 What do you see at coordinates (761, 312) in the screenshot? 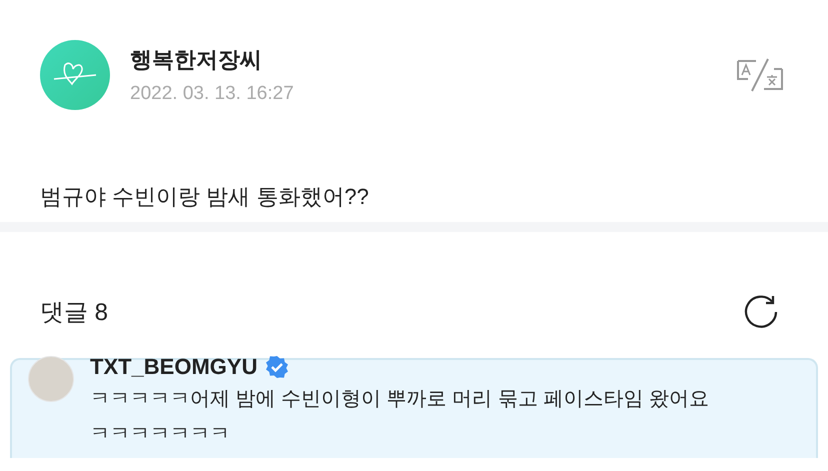
I see `refresh-icon` at bounding box center [761, 312].